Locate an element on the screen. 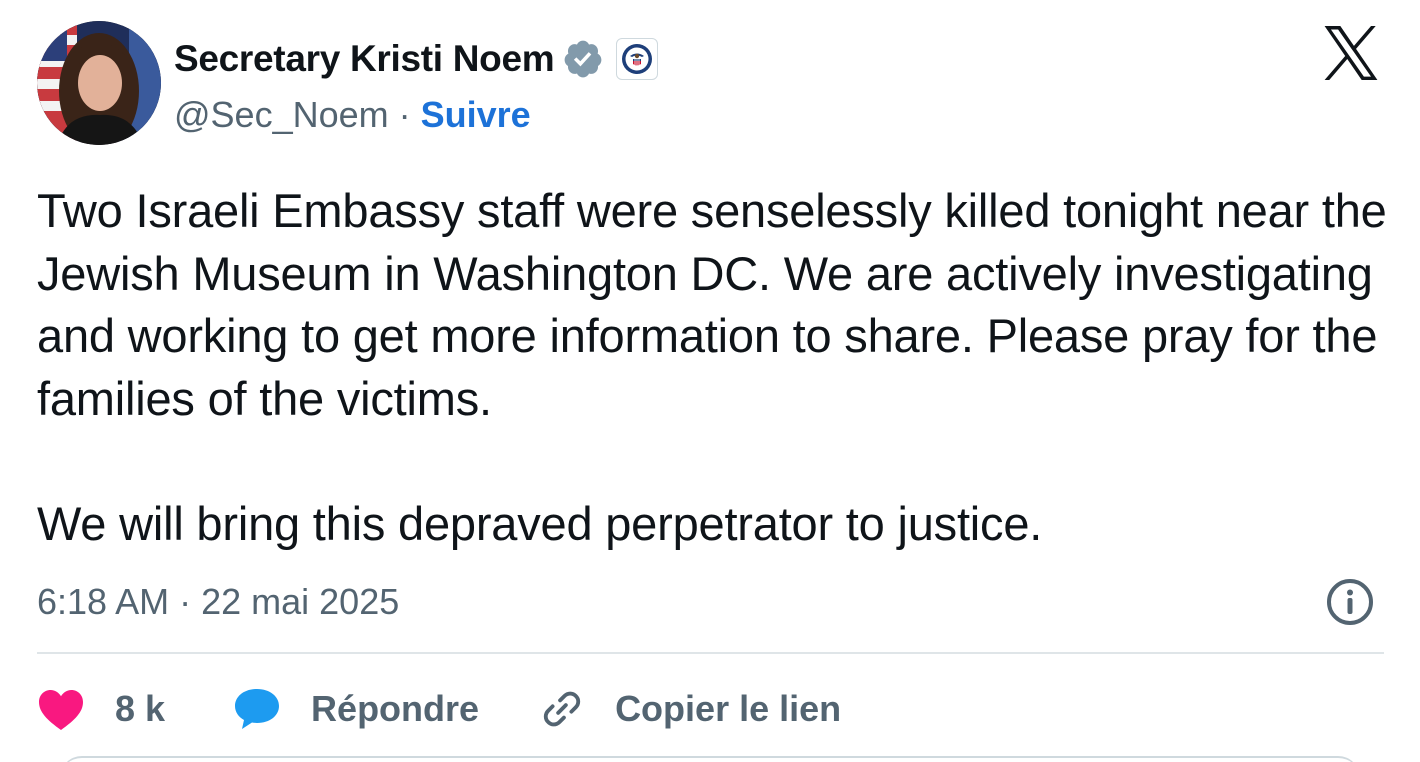 This screenshot has width=1420, height=762. speech-bubble-icon is located at coordinates (257, 709).